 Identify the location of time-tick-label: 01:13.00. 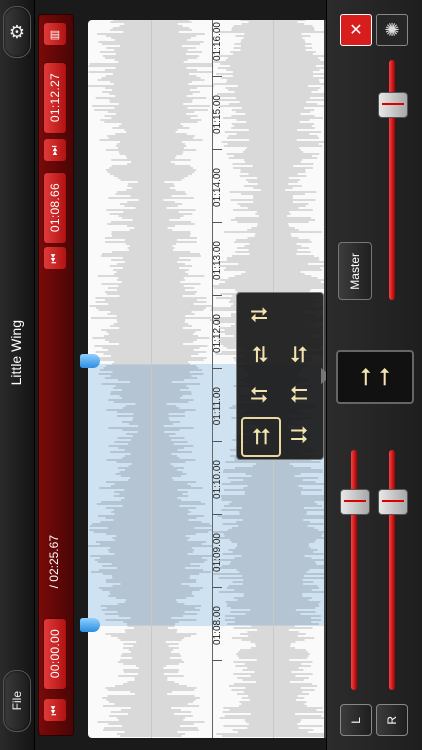
(217, 260).